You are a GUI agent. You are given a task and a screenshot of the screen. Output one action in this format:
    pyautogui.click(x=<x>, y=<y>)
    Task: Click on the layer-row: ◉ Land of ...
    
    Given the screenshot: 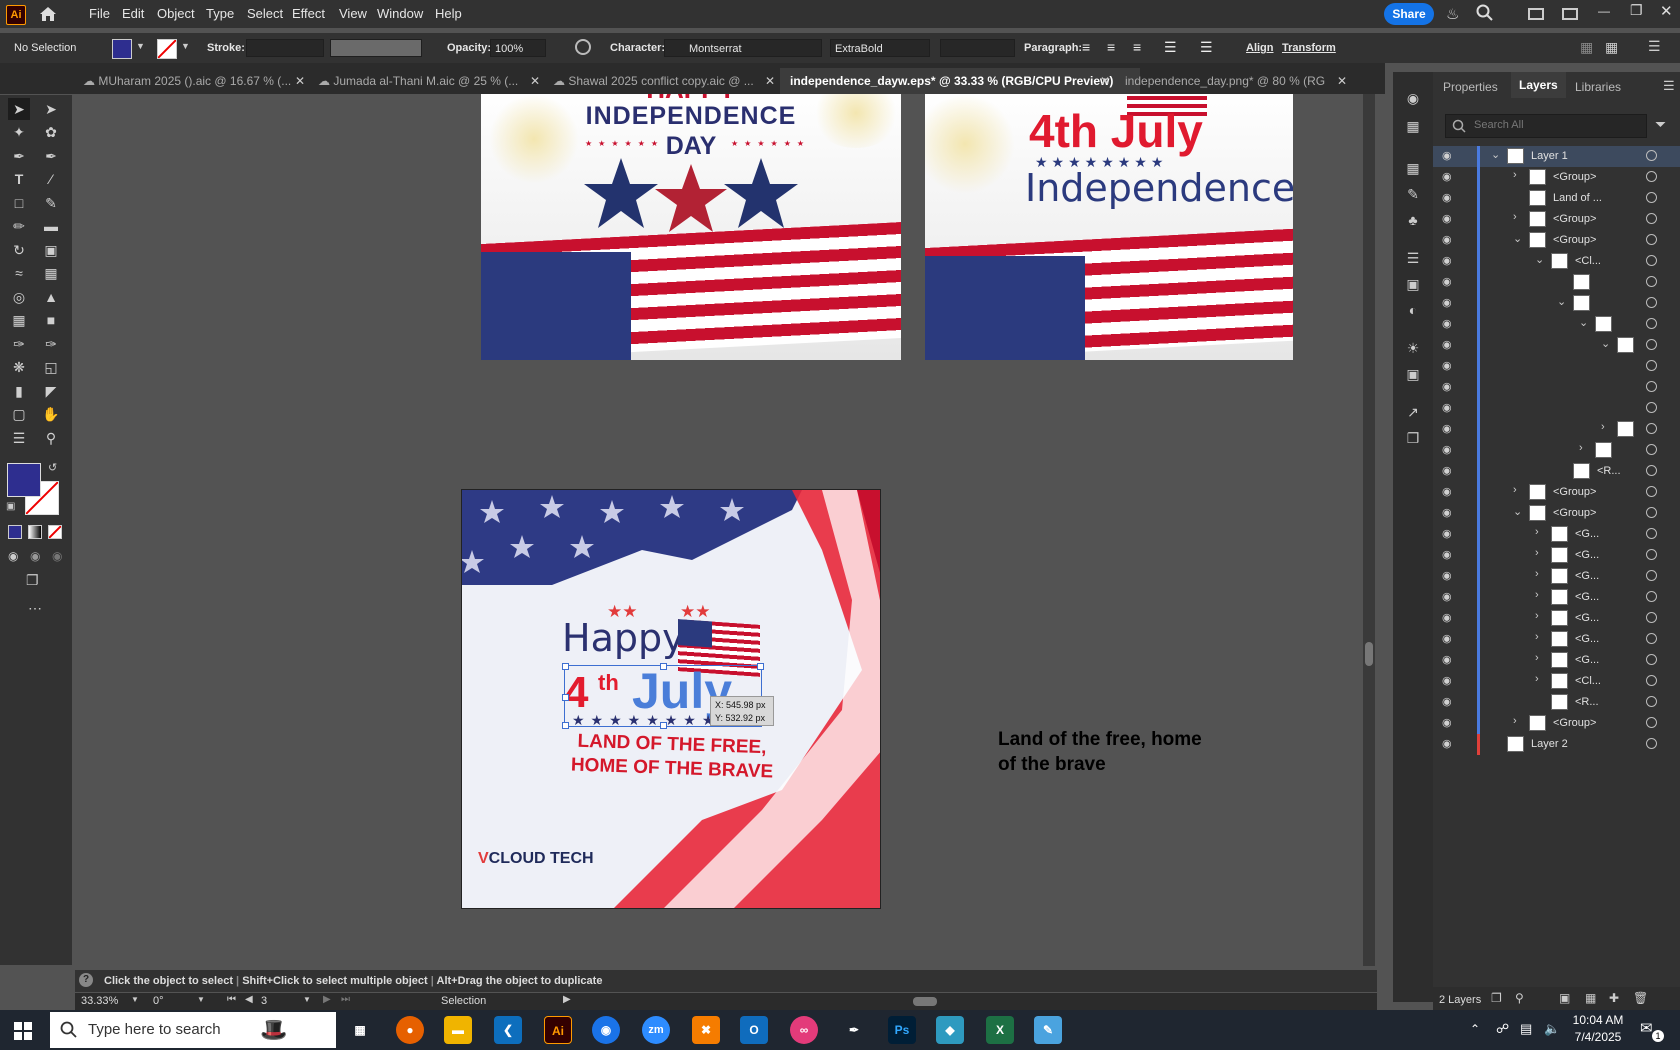 What is the action you would take?
    pyautogui.click(x=1556, y=198)
    